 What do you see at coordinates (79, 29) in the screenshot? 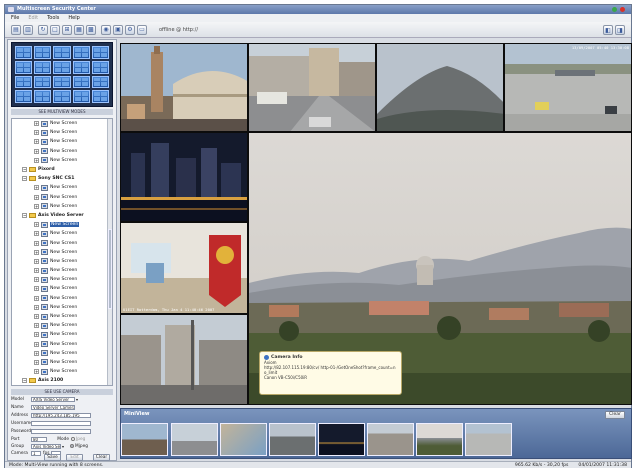
I see `layout-9-icon: ▦` at bounding box center [79, 29].